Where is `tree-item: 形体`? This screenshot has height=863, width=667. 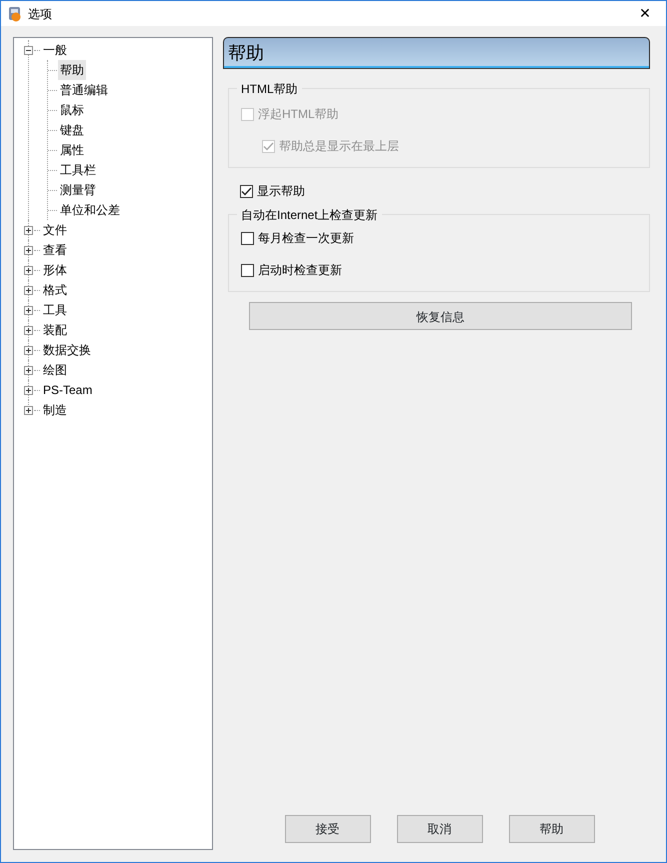
tree-item: 形体 is located at coordinates (55, 270).